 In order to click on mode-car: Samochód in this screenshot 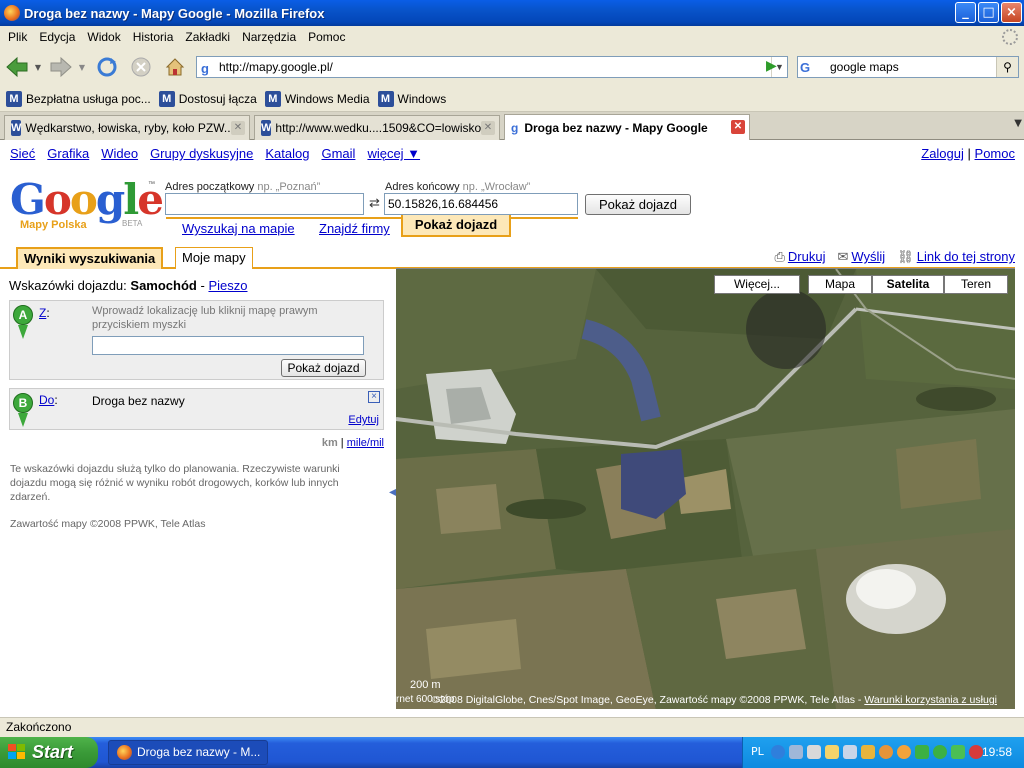, I will do `click(163, 285)`.